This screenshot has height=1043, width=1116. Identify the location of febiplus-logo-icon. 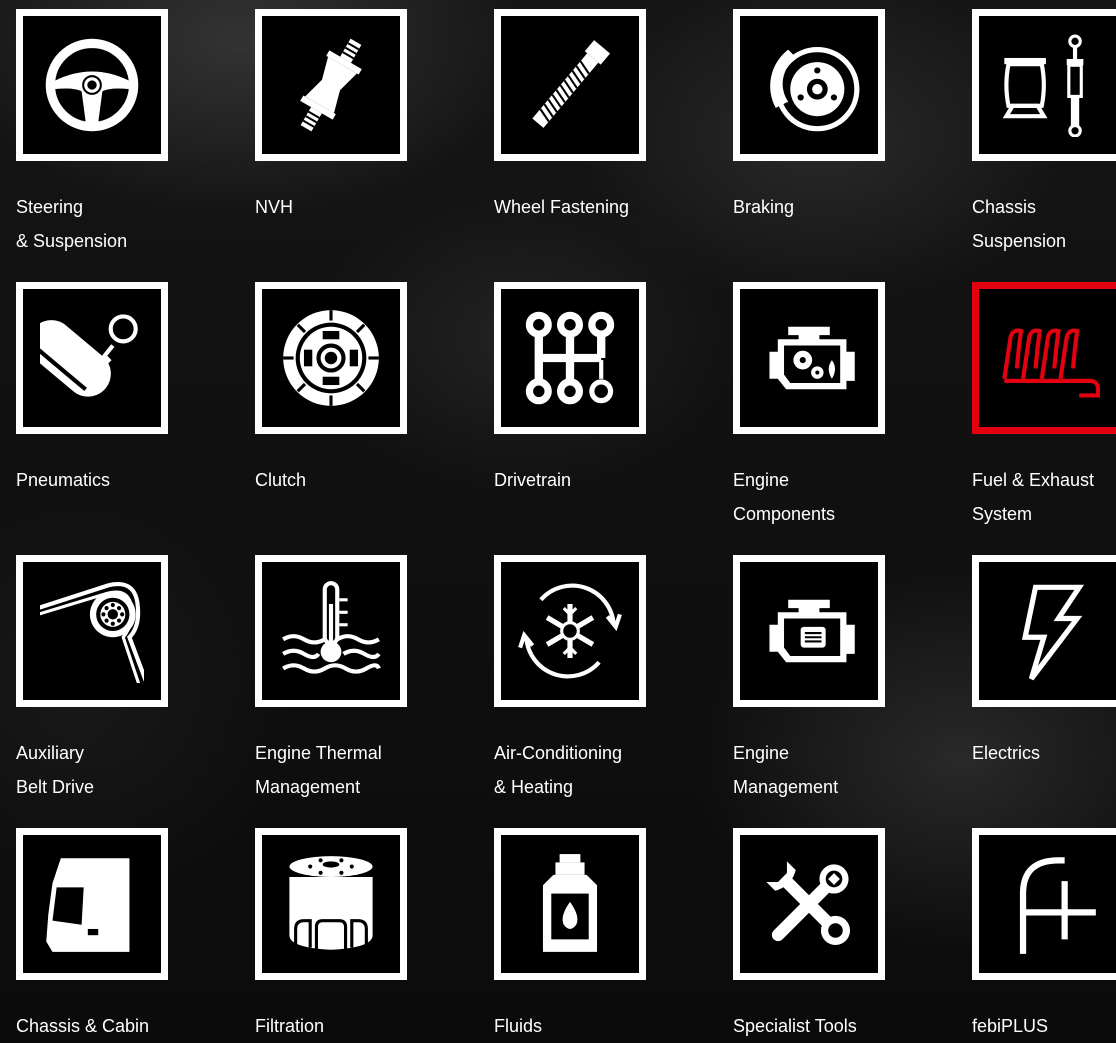
(1057, 905).